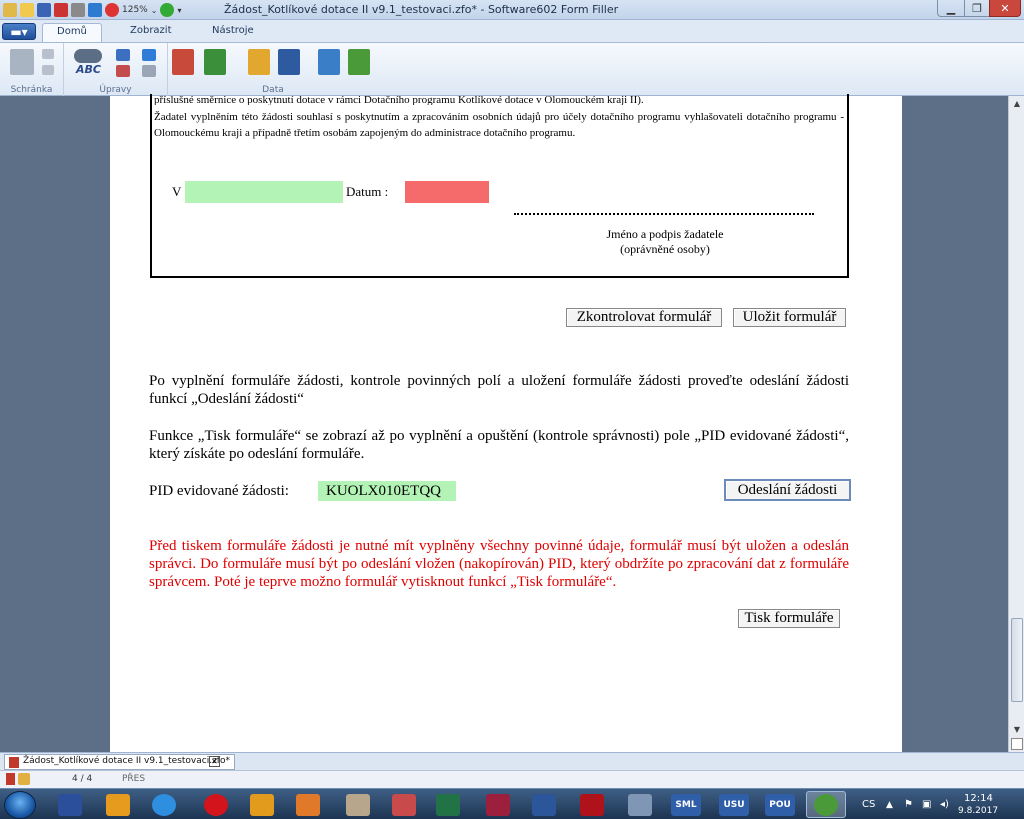 The width and height of the screenshot is (1024, 819). I want to click on spell-check-icon: ABC, so click(88, 69).